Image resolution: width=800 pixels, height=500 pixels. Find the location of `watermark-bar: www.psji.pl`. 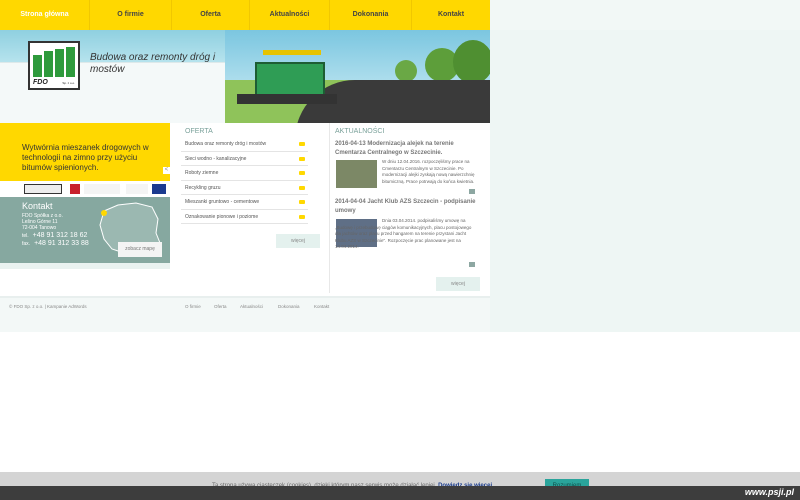

watermark-bar: www.psji.pl is located at coordinates (400, 493).